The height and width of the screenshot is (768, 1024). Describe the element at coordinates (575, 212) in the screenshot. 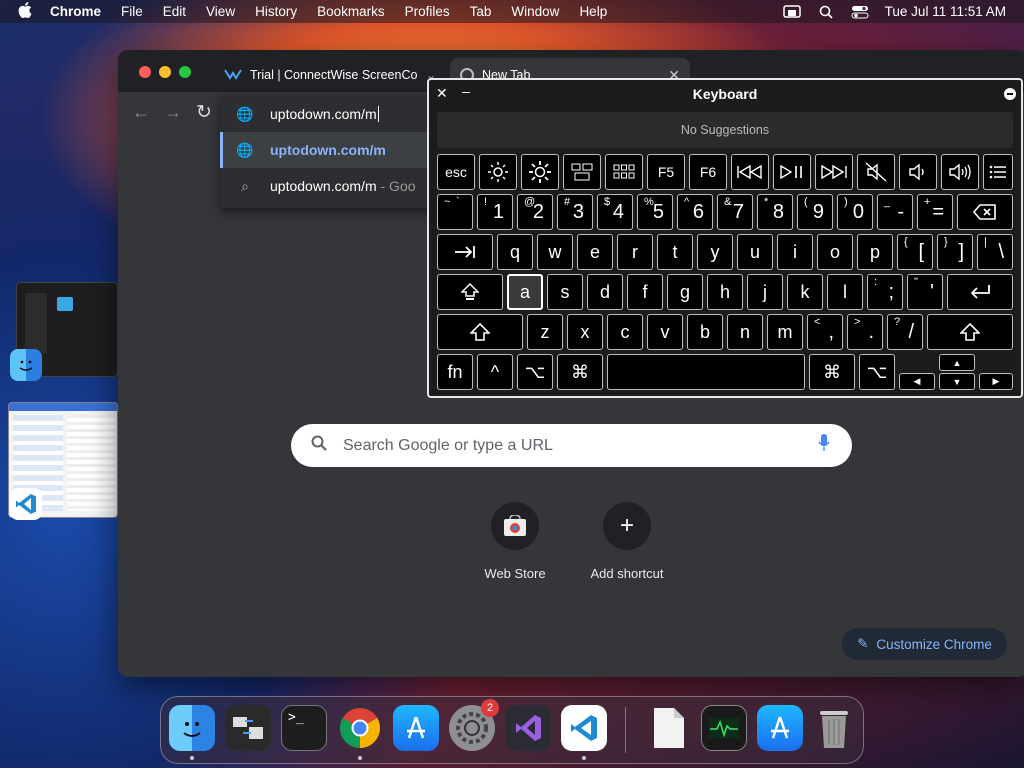

I see `key-3: #3` at that location.